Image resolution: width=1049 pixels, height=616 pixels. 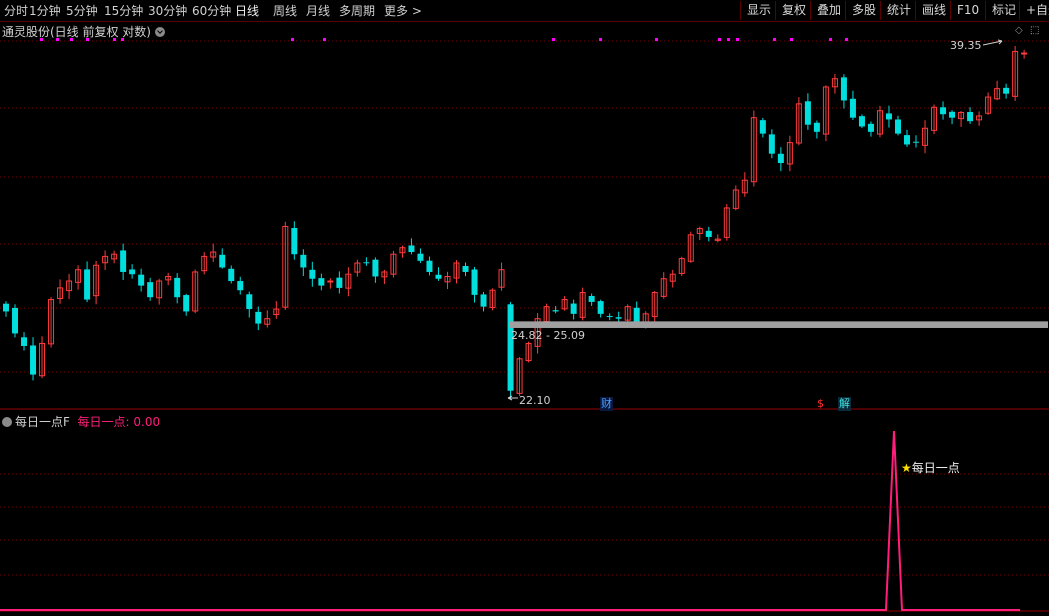 I want to click on high-price-label: 39.35, so click(x=966, y=45).